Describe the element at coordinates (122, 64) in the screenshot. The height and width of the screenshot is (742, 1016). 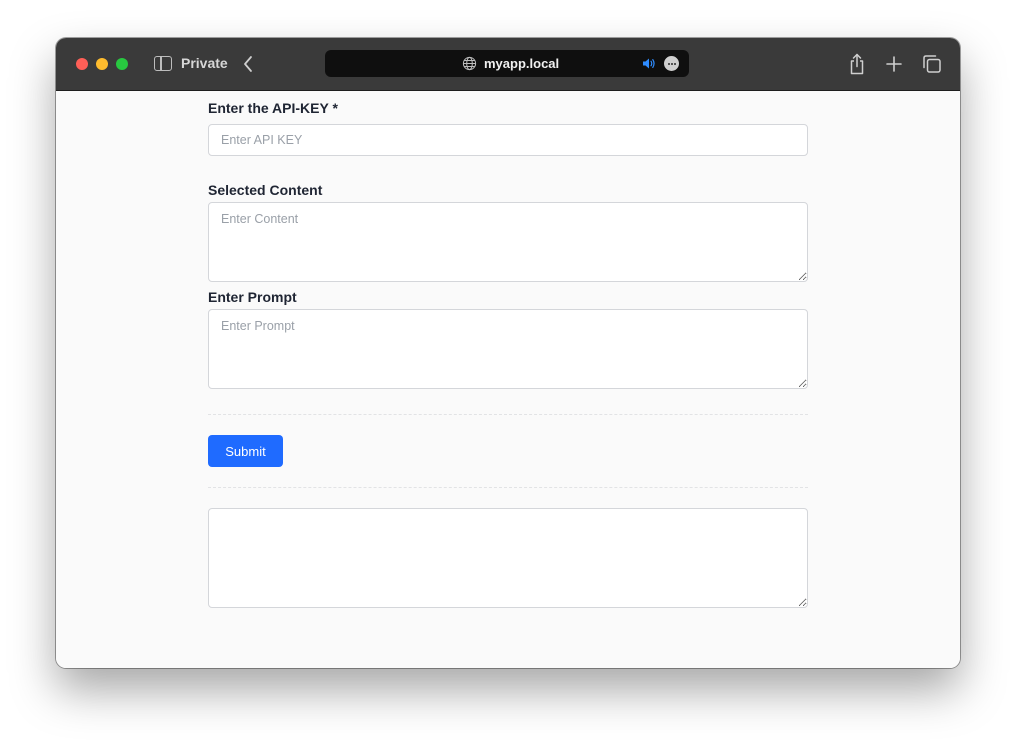
I see `maximize-window-button` at that location.